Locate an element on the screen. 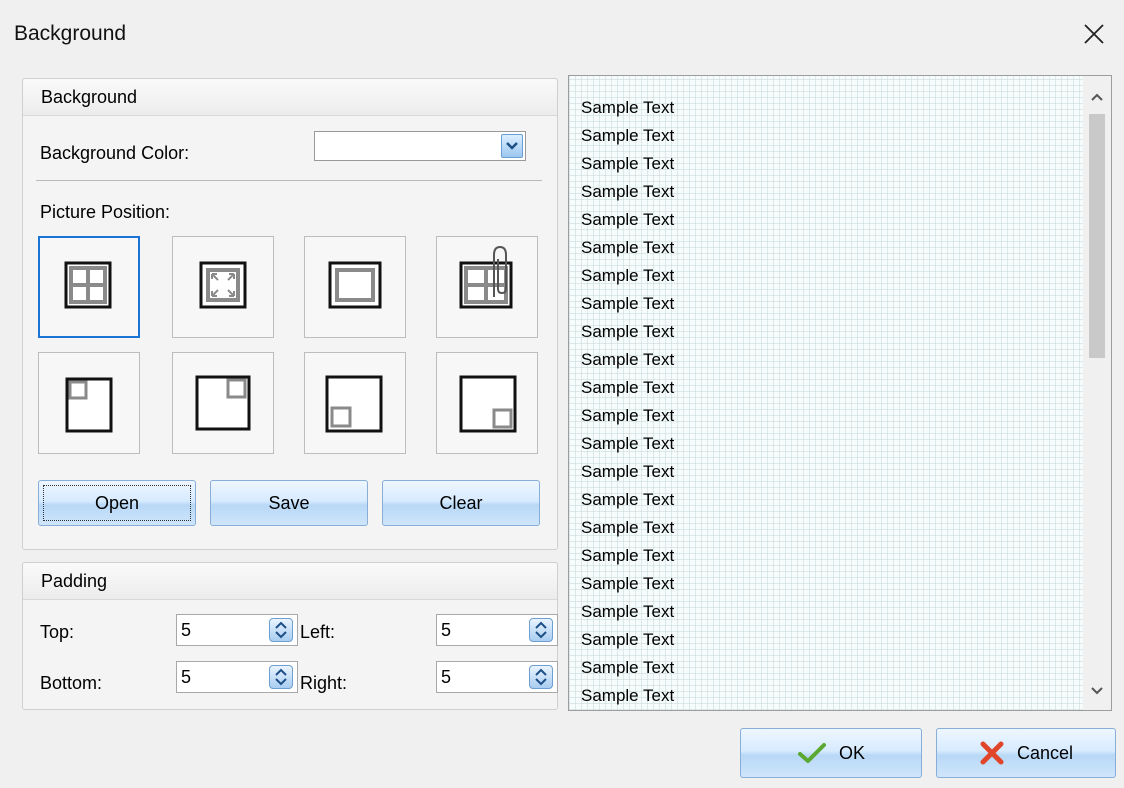 This screenshot has height=788, width=1124. top-spin-button is located at coordinates (281, 630).